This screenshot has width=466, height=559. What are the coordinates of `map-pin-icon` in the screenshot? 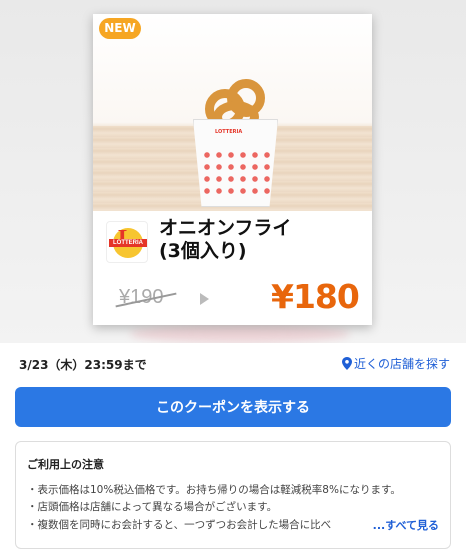 It's located at (346, 363).